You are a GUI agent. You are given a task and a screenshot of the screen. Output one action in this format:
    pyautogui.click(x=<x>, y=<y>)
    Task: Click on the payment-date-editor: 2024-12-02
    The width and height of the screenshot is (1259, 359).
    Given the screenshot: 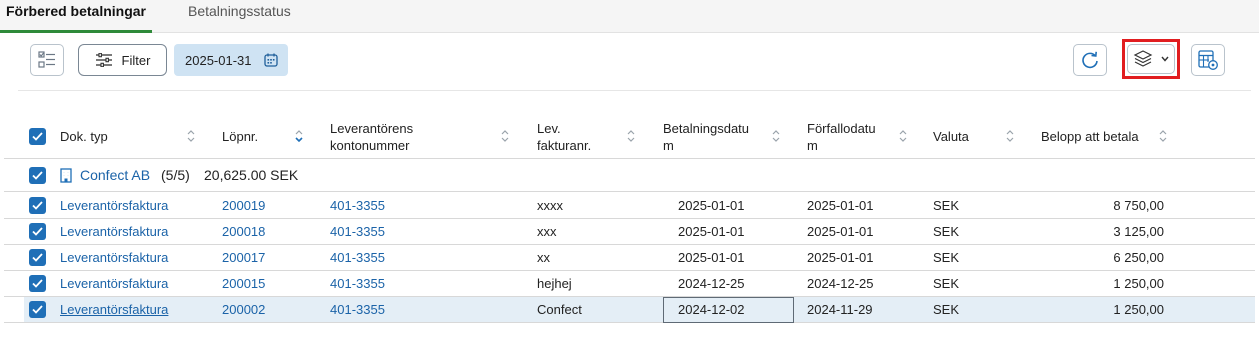 What is the action you would take?
    pyautogui.click(x=728, y=310)
    